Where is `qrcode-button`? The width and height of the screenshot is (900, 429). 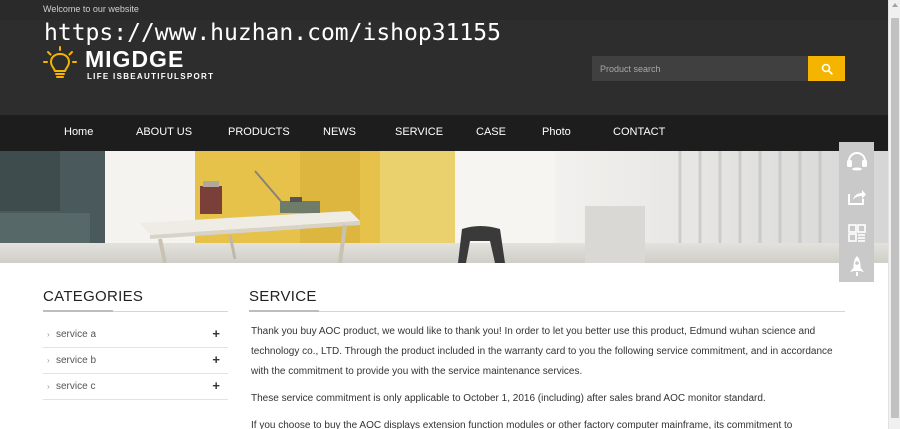 qrcode-button is located at coordinates (856, 232).